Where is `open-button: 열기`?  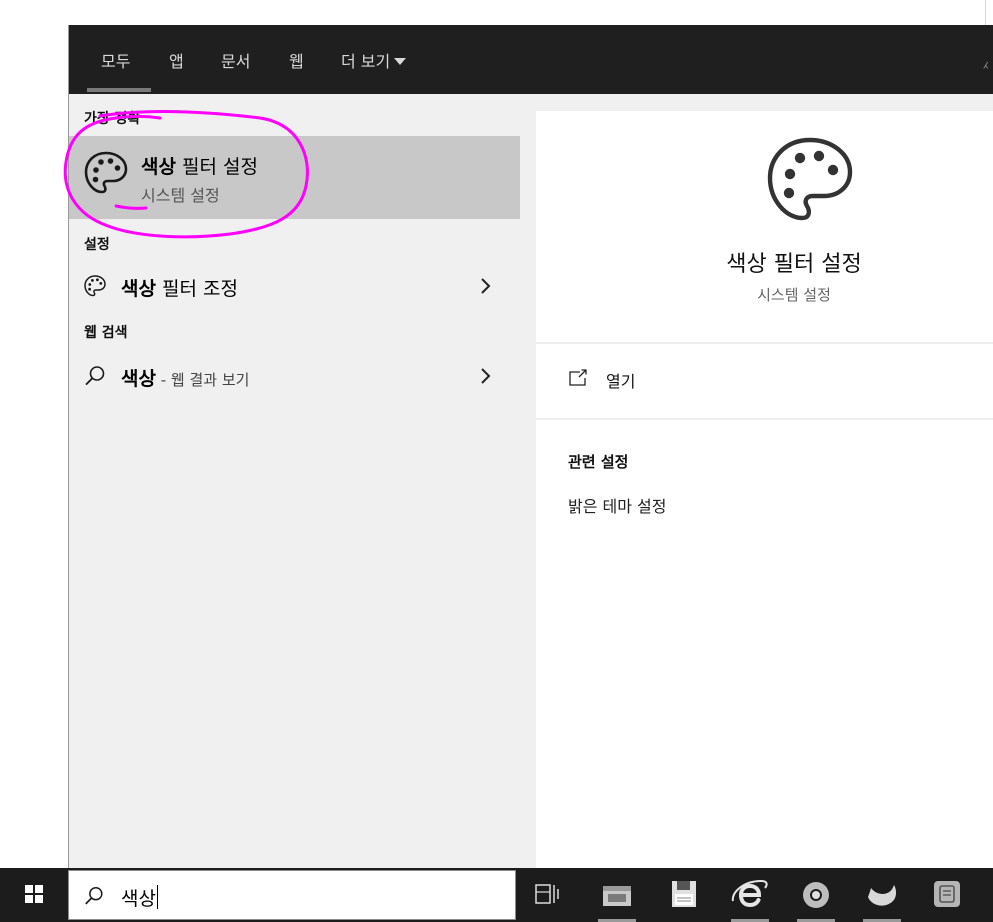 open-button: 열기 is located at coordinates (764, 380).